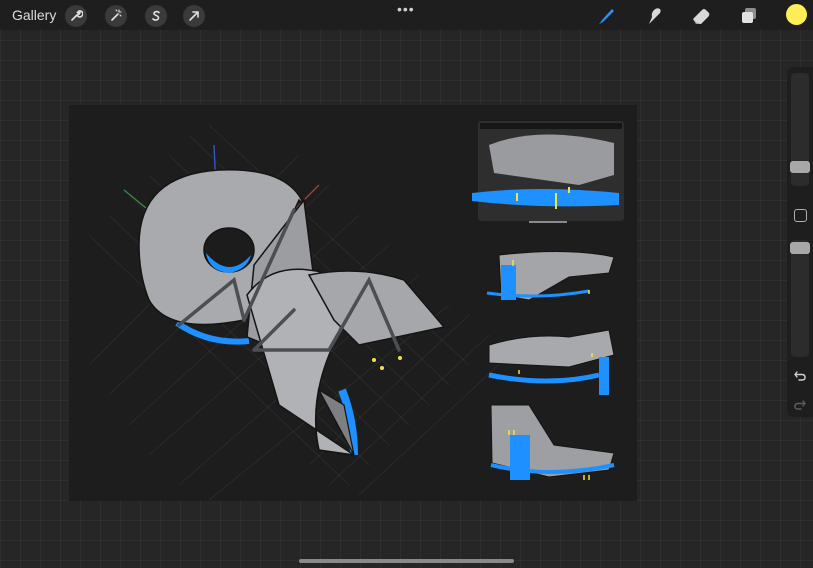 The width and height of the screenshot is (813, 568). I want to click on selection-s-icon, so click(156, 16).